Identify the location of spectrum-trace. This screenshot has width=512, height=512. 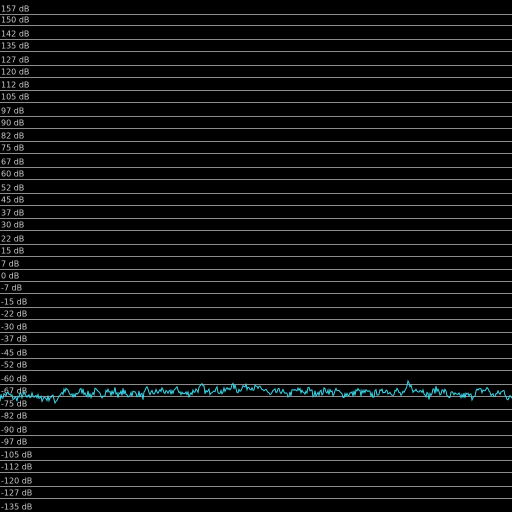
(256, 392).